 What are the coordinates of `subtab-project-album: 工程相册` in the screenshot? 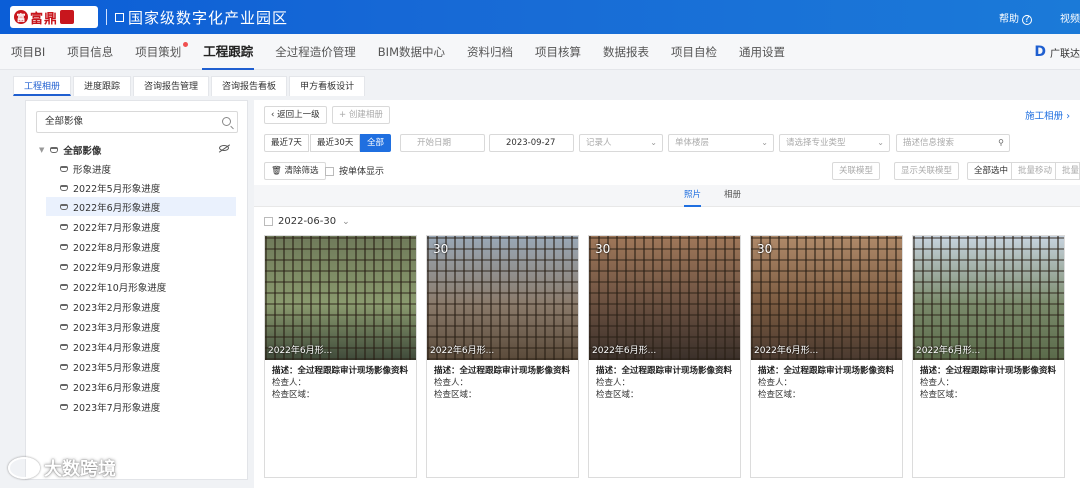 It's located at (42, 86).